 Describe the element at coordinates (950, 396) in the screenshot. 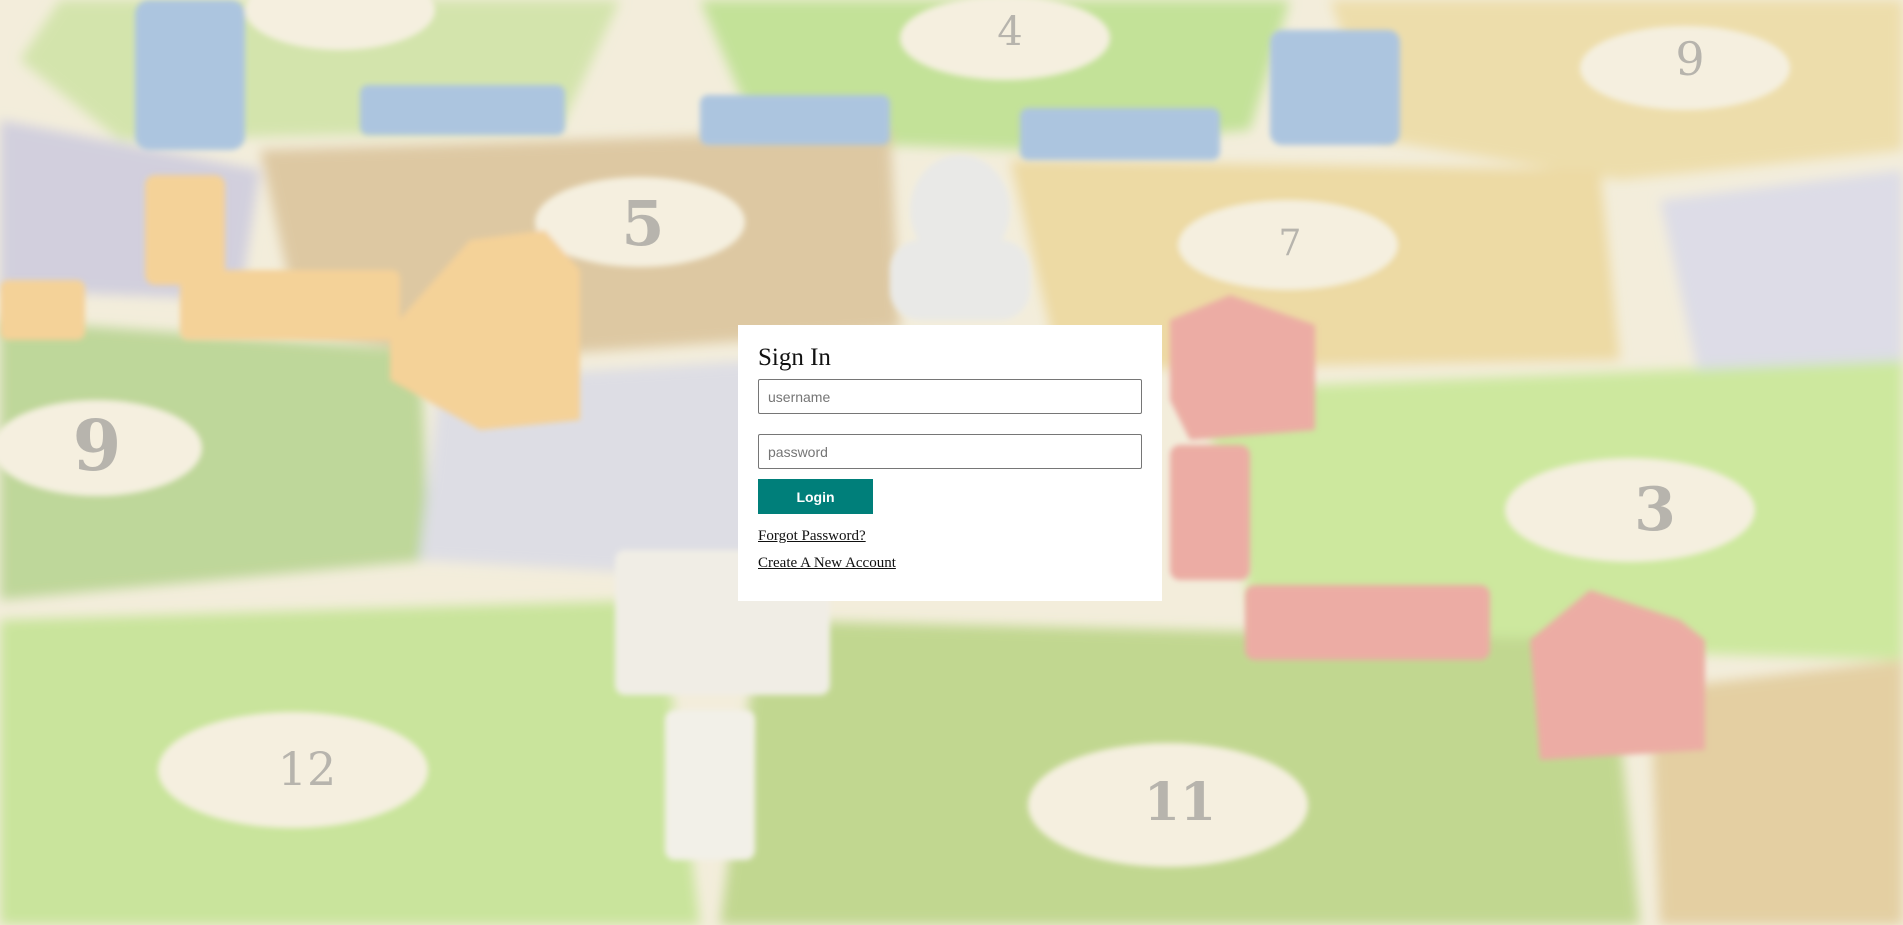

I see `username-input` at that location.